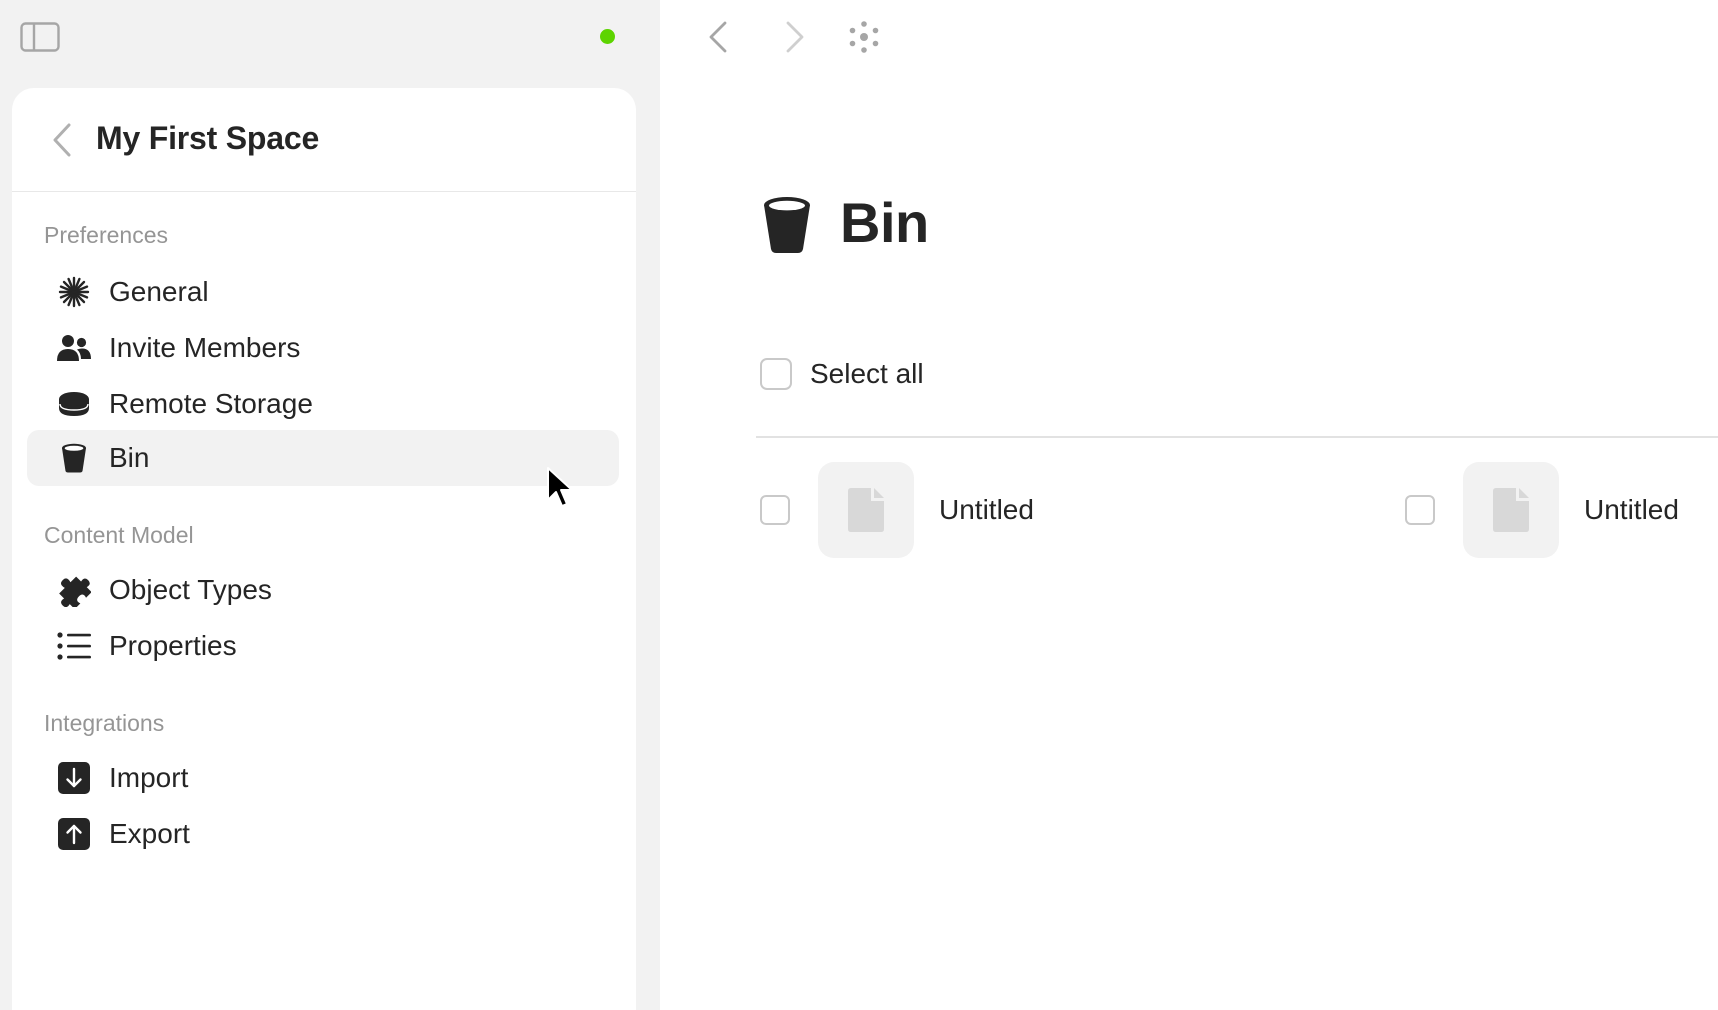 This screenshot has height=1010, width=1718. I want to click on list-icon, so click(74, 646).